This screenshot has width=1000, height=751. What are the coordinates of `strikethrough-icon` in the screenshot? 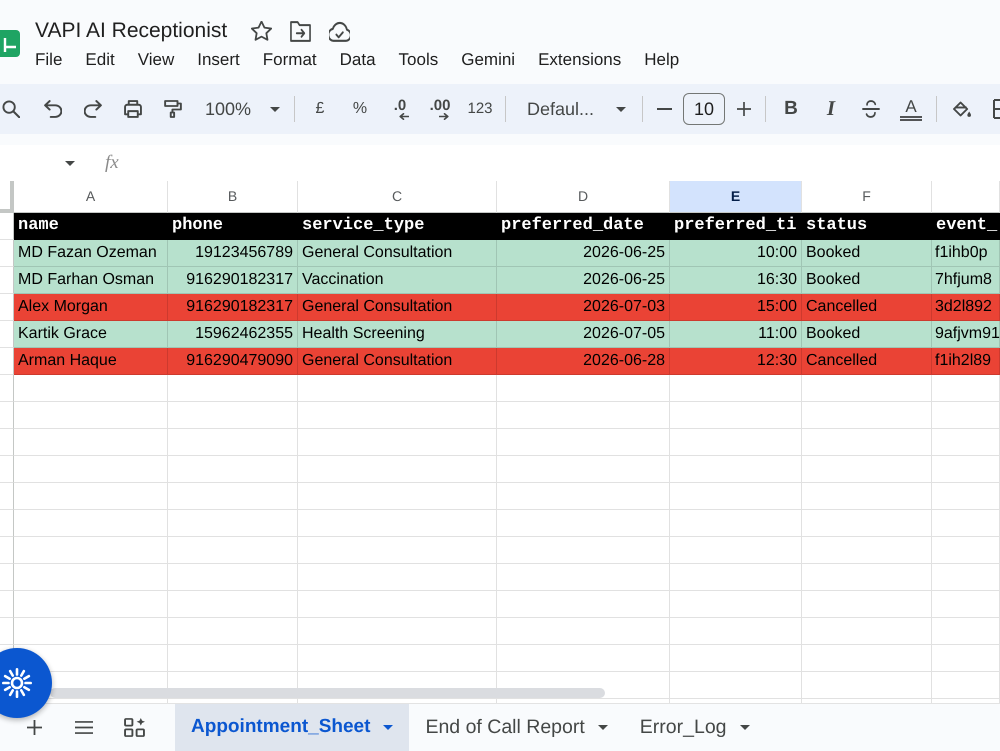 It's located at (871, 109).